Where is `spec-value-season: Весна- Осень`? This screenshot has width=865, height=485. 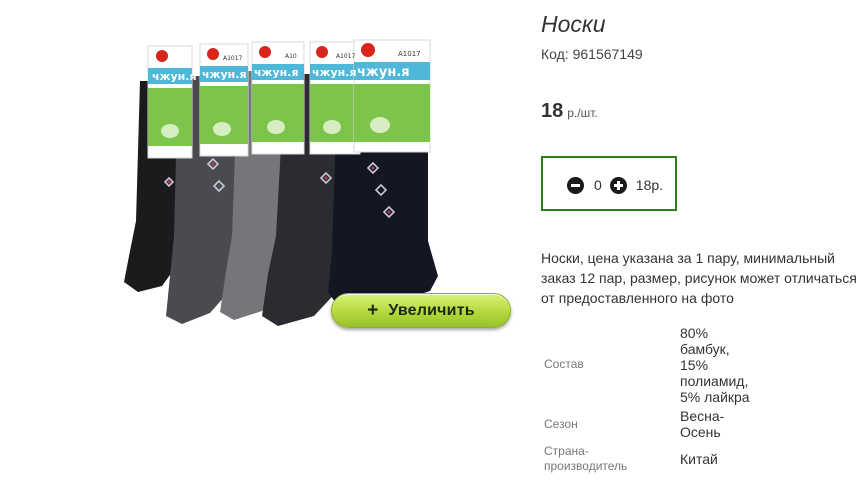
spec-value-season: Весна- Осень is located at coordinates (702, 424).